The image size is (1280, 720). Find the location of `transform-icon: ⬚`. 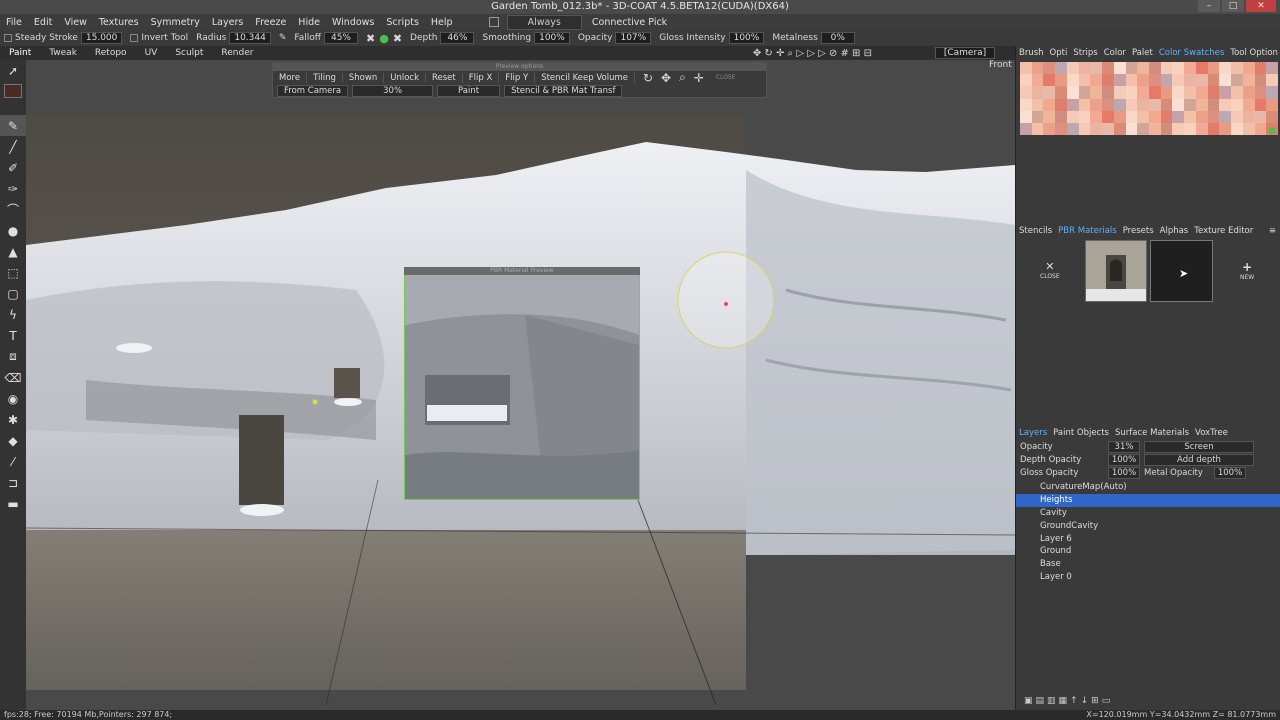

transform-icon: ⬚ is located at coordinates (13, 272).